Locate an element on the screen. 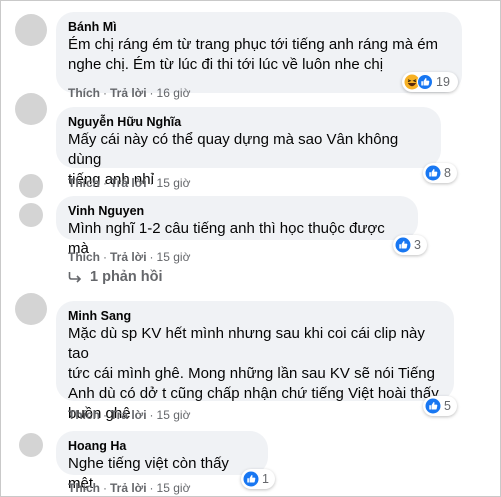 Image resolution: width=501 pixels, height=497 pixels. reaction-summary: 8 is located at coordinates (440, 173).